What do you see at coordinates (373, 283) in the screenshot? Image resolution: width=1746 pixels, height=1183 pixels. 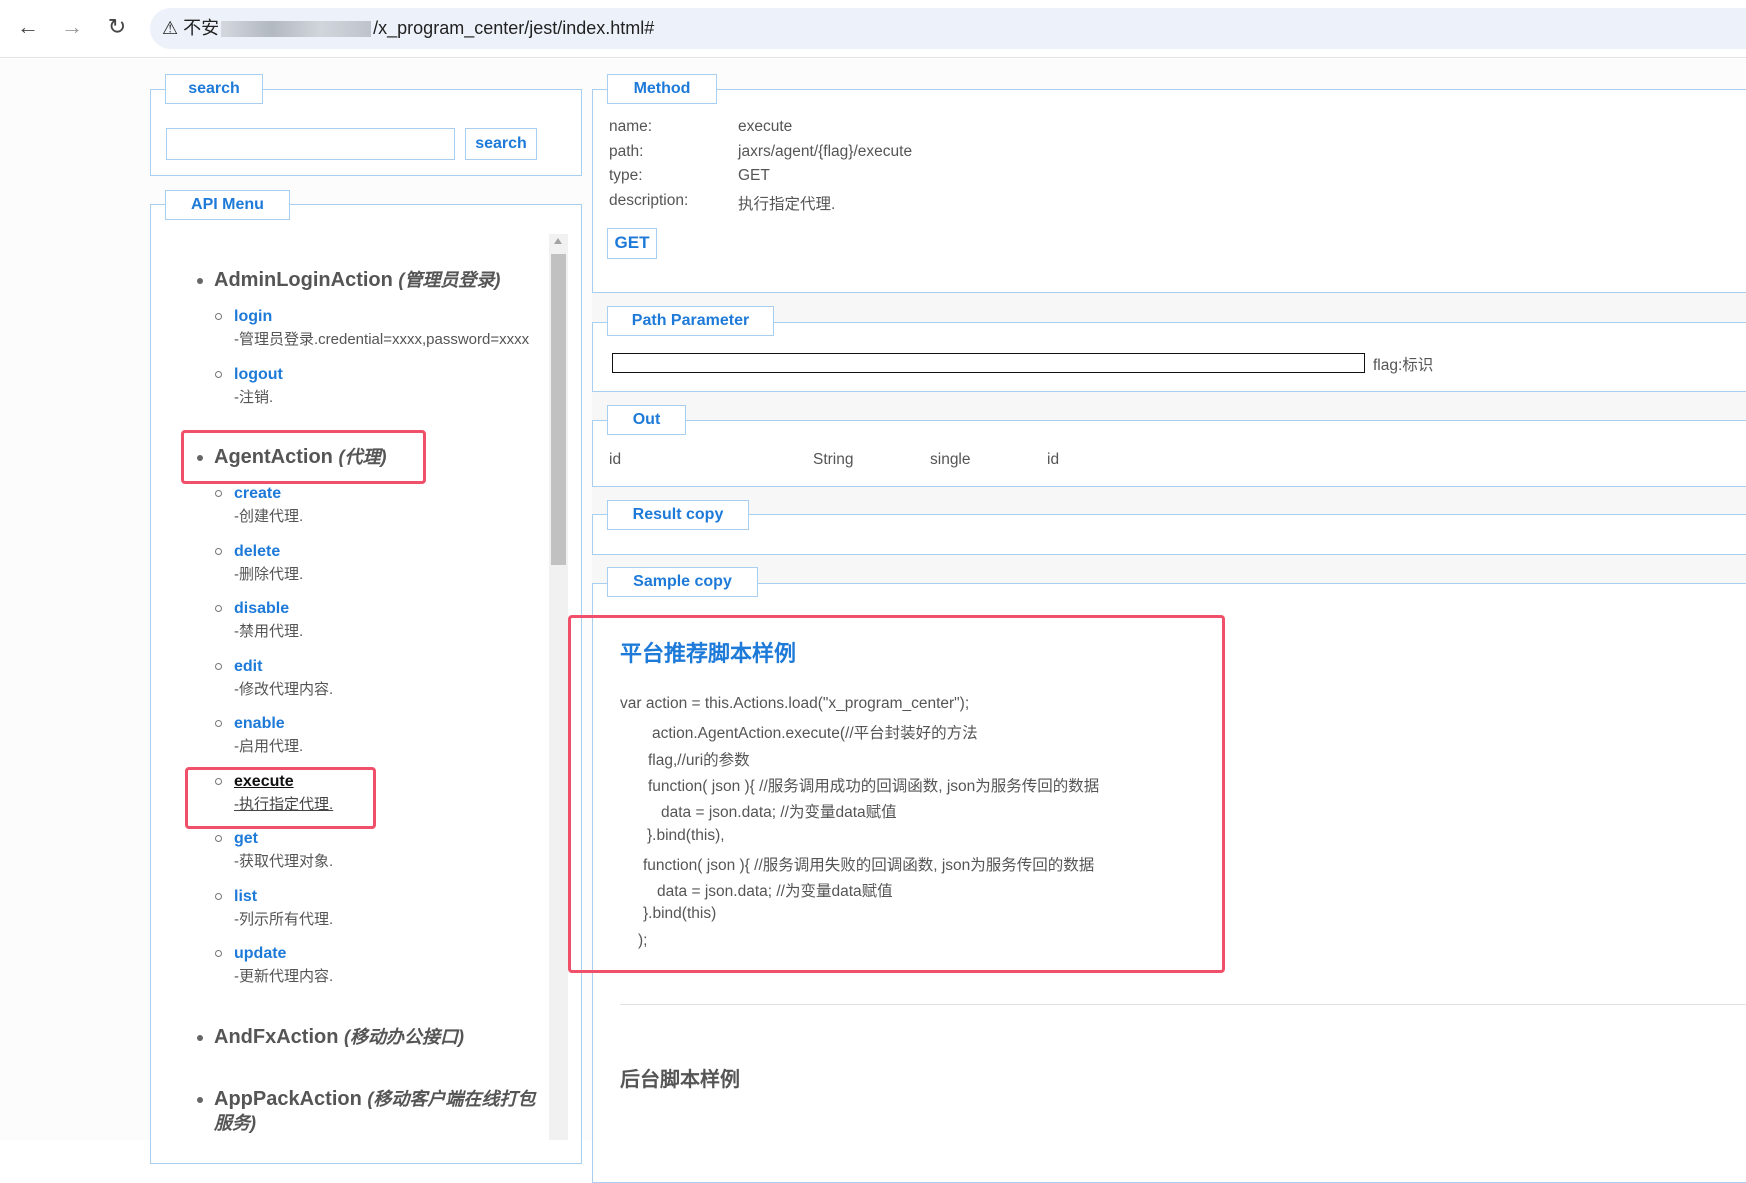 I see `menu-group-heading: AdminLoginAction (管理员登录)` at bounding box center [373, 283].